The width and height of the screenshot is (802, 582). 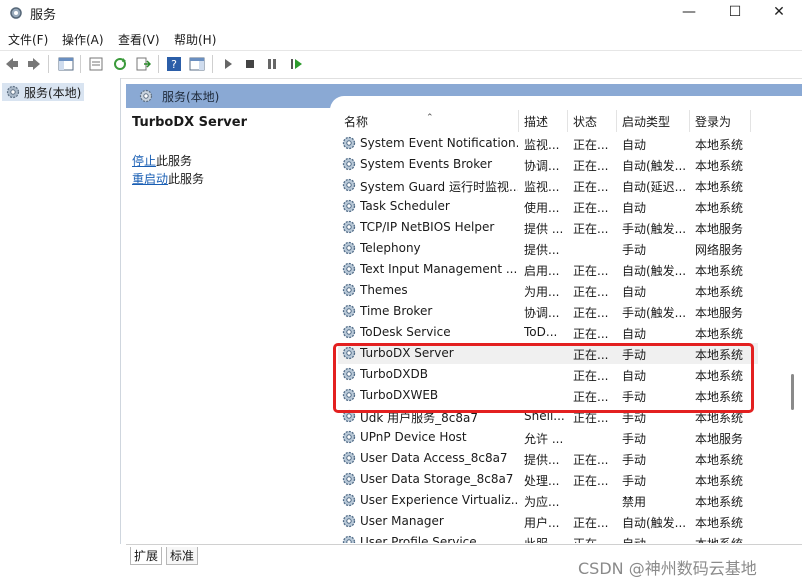 I want to click on tab-standard: 标准, so click(x=182, y=556).